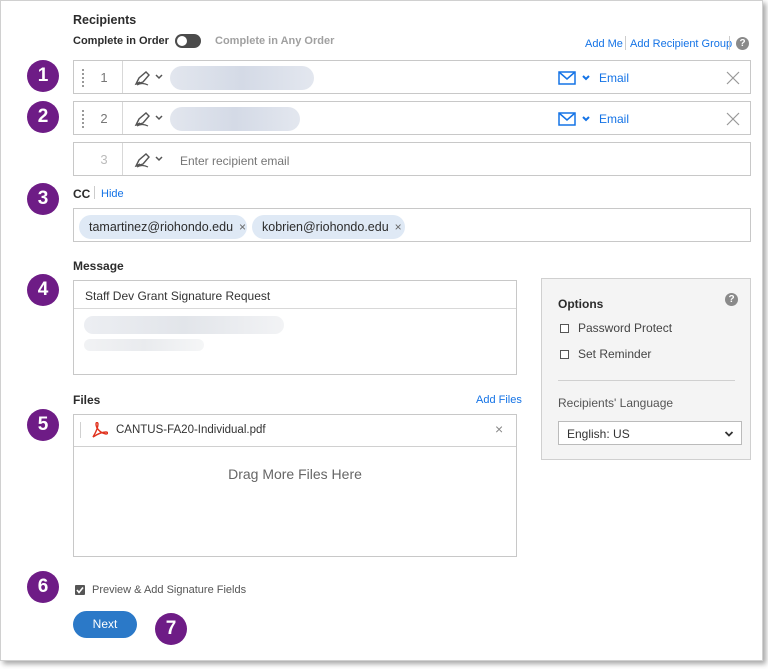 The height and width of the screenshot is (669, 768). Describe the element at coordinates (614, 354) in the screenshot. I see `set-reminder-label: Set Reminder` at that location.